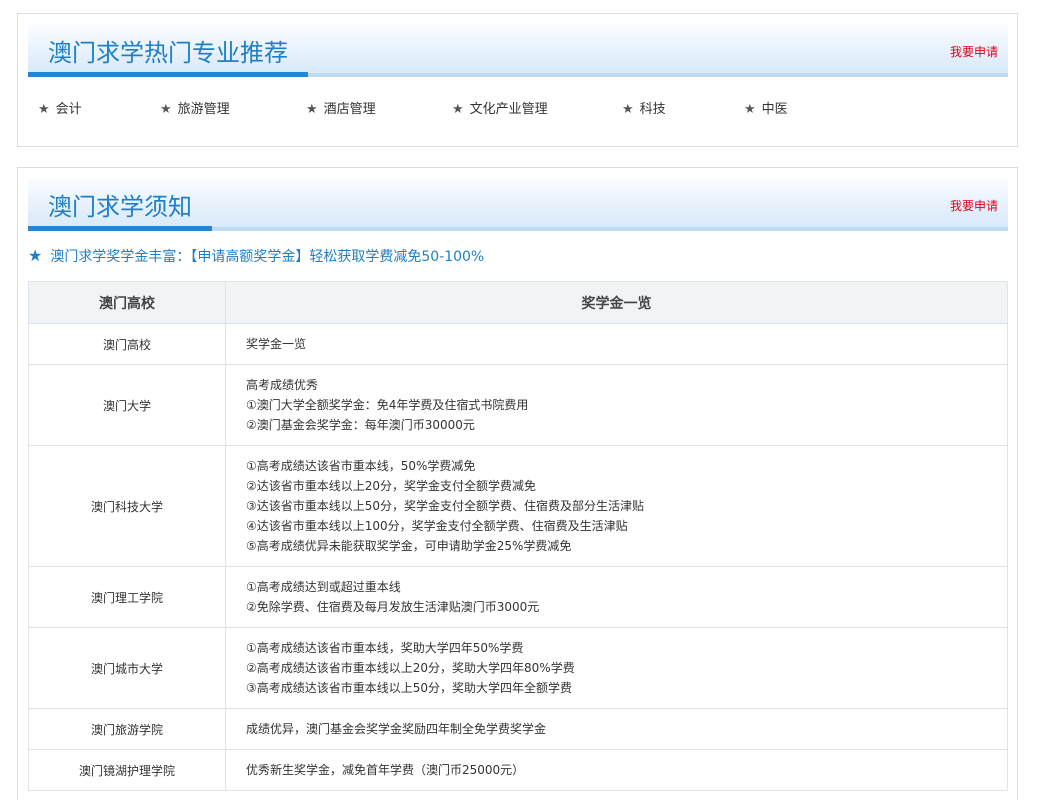 The width and height of the screenshot is (1037, 810). I want to click on scholarship-details: 优秀新生奖学金，减免首年学费（澳门币25000元）, so click(616, 770).